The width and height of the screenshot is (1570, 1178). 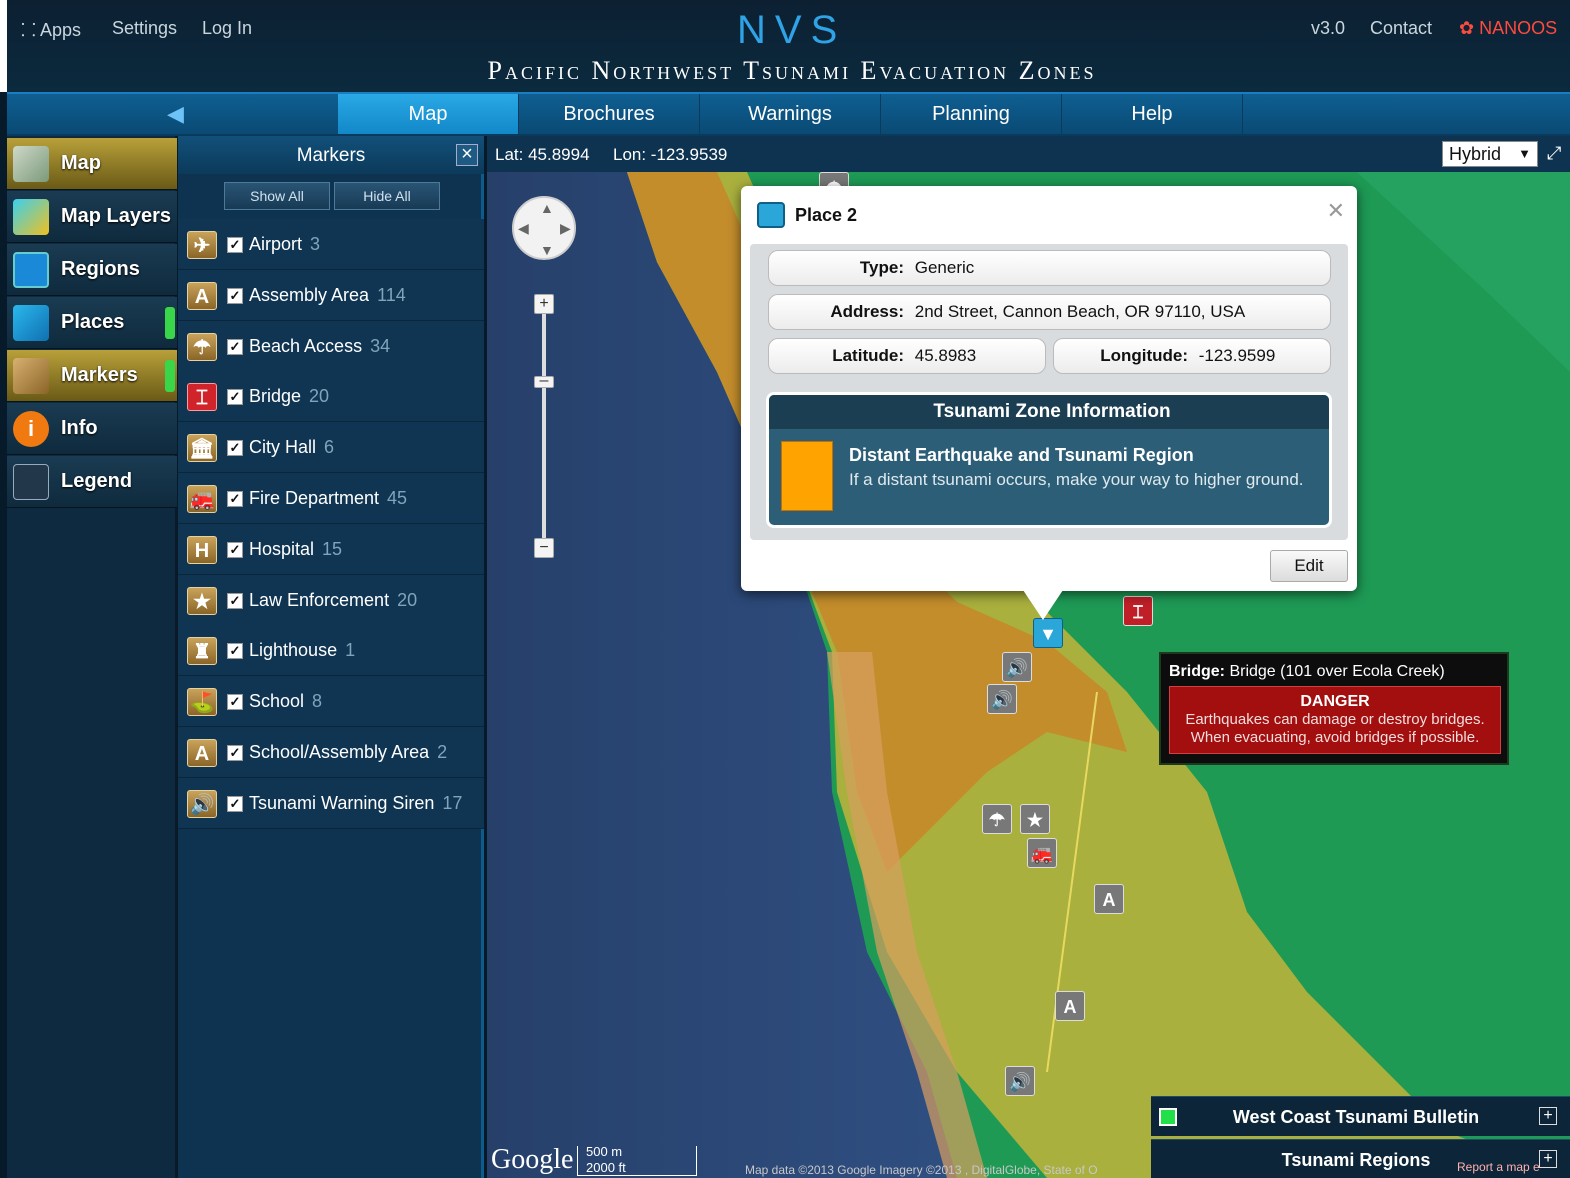 I want to click on zoom-slider-handle: –, so click(x=544, y=381).